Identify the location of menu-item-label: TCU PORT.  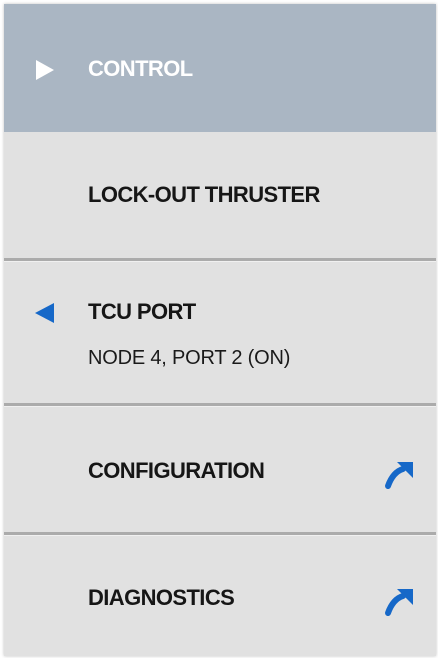
(142, 311).